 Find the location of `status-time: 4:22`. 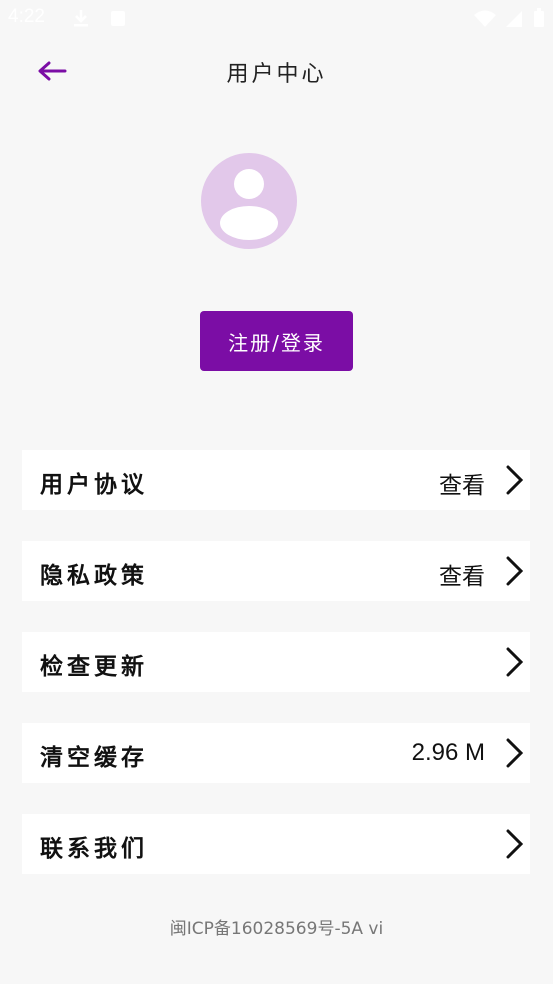

status-time: 4:22 is located at coordinates (26, 16).